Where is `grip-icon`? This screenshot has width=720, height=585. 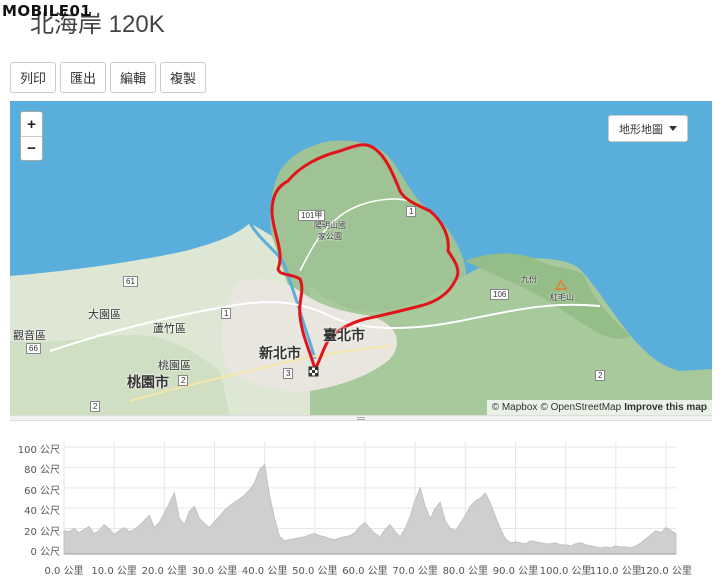 grip-icon is located at coordinates (361, 418).